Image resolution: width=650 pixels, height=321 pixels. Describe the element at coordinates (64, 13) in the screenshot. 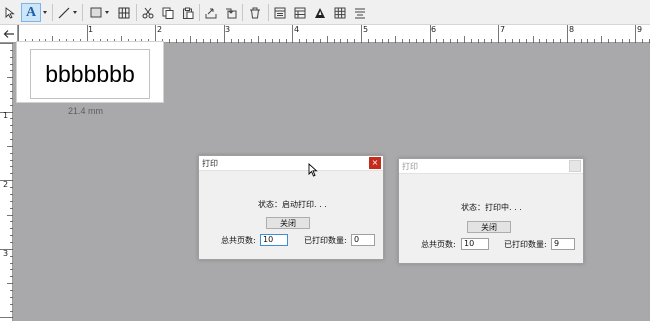

I see `line-icon` at that location.